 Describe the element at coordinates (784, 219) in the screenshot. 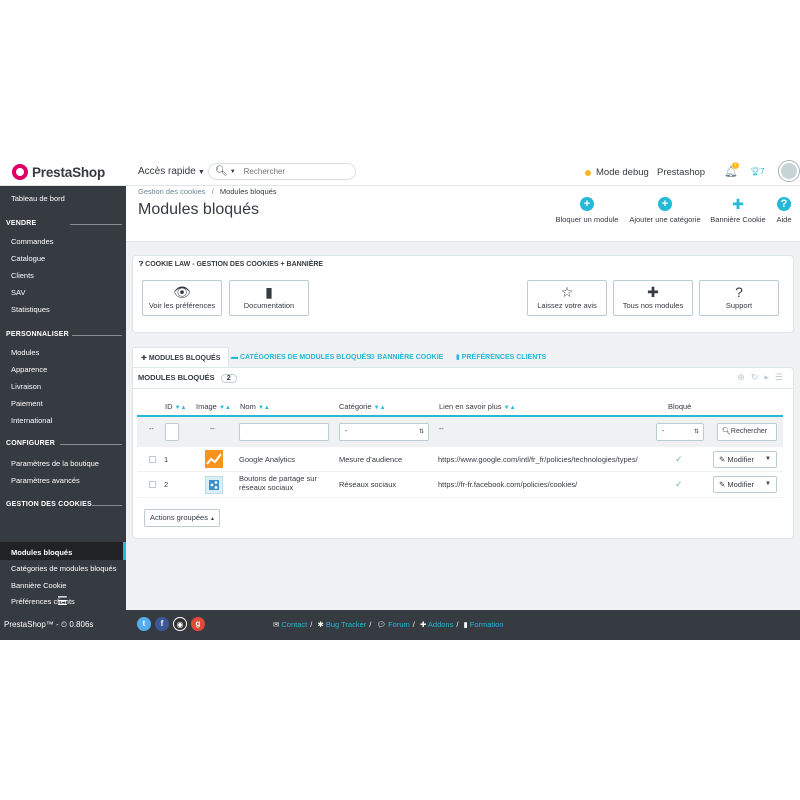

I see `help-label: Aide` at that location.